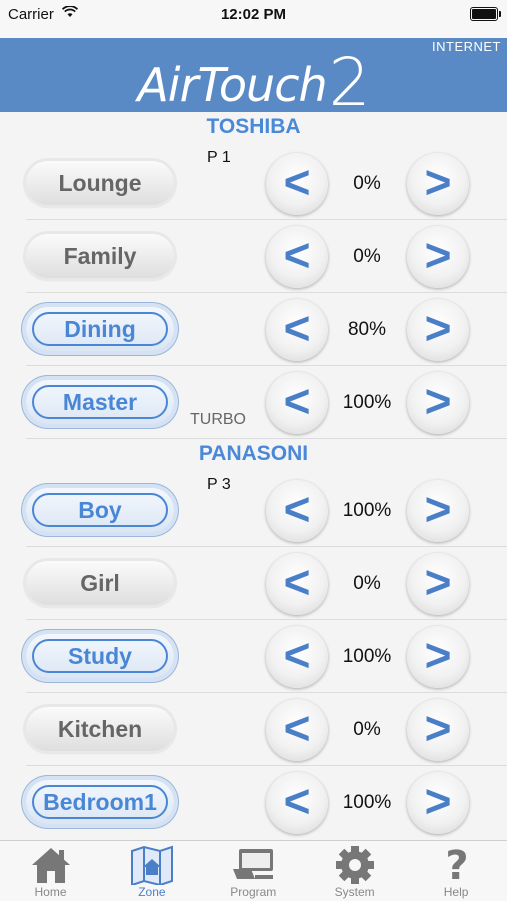 This screenshot has height=901, width=507. Describe the element at coordinates (367, 329) in the screenshot. I see `damper-percent: 80%` at that location.